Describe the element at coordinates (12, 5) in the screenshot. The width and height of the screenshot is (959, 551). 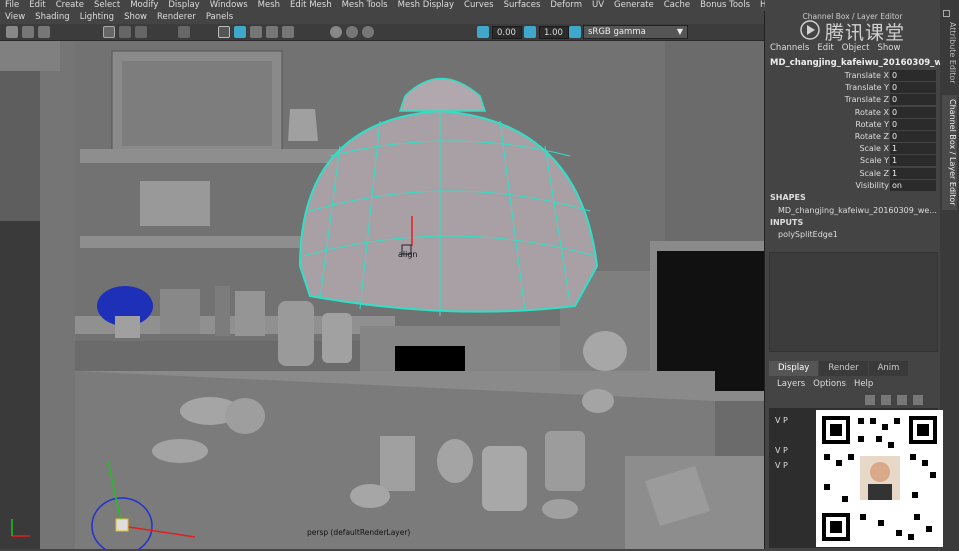
I see `menu-file: File` at that location.